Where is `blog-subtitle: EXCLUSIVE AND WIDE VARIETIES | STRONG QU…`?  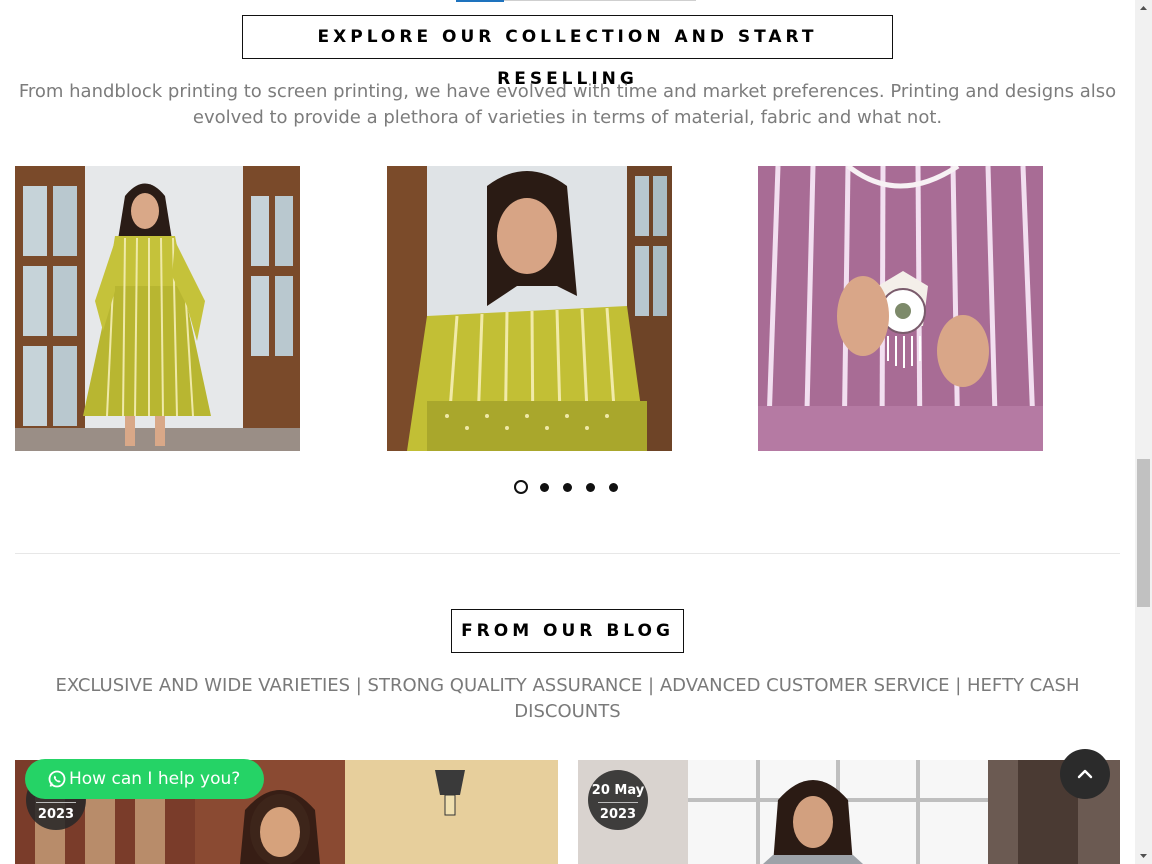
blog-subtitle: EXCLUSIVE AND WIDE VARIETIES | STRONG QU… is located at coordinates (567, 698).